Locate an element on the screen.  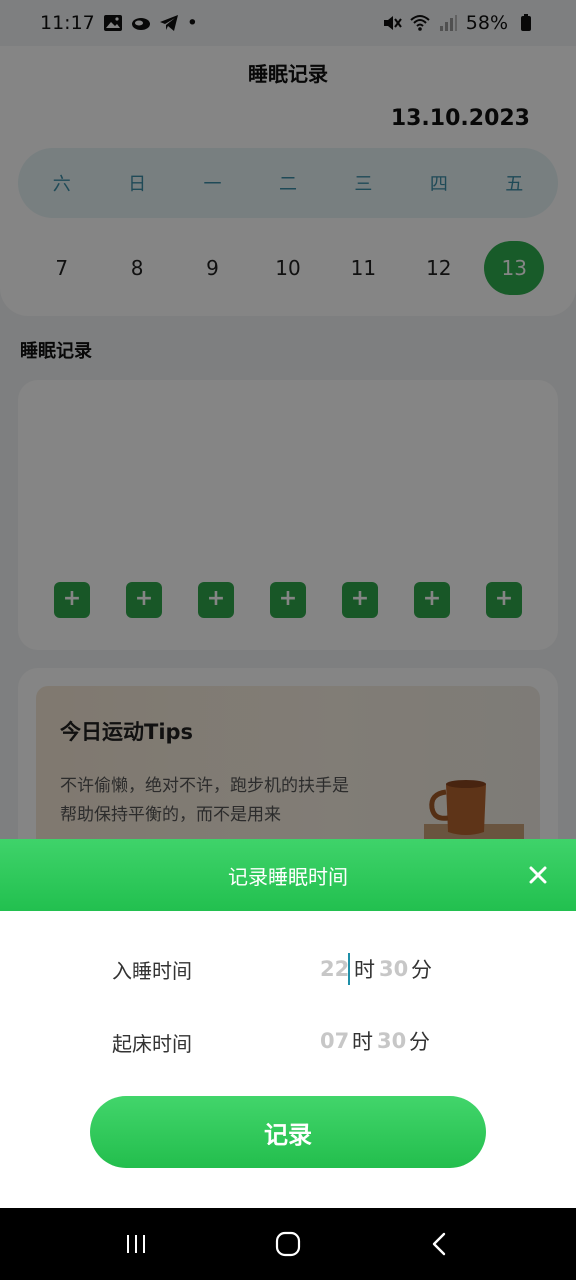
record-button: 记录 is located at coordinates (288, 1132).